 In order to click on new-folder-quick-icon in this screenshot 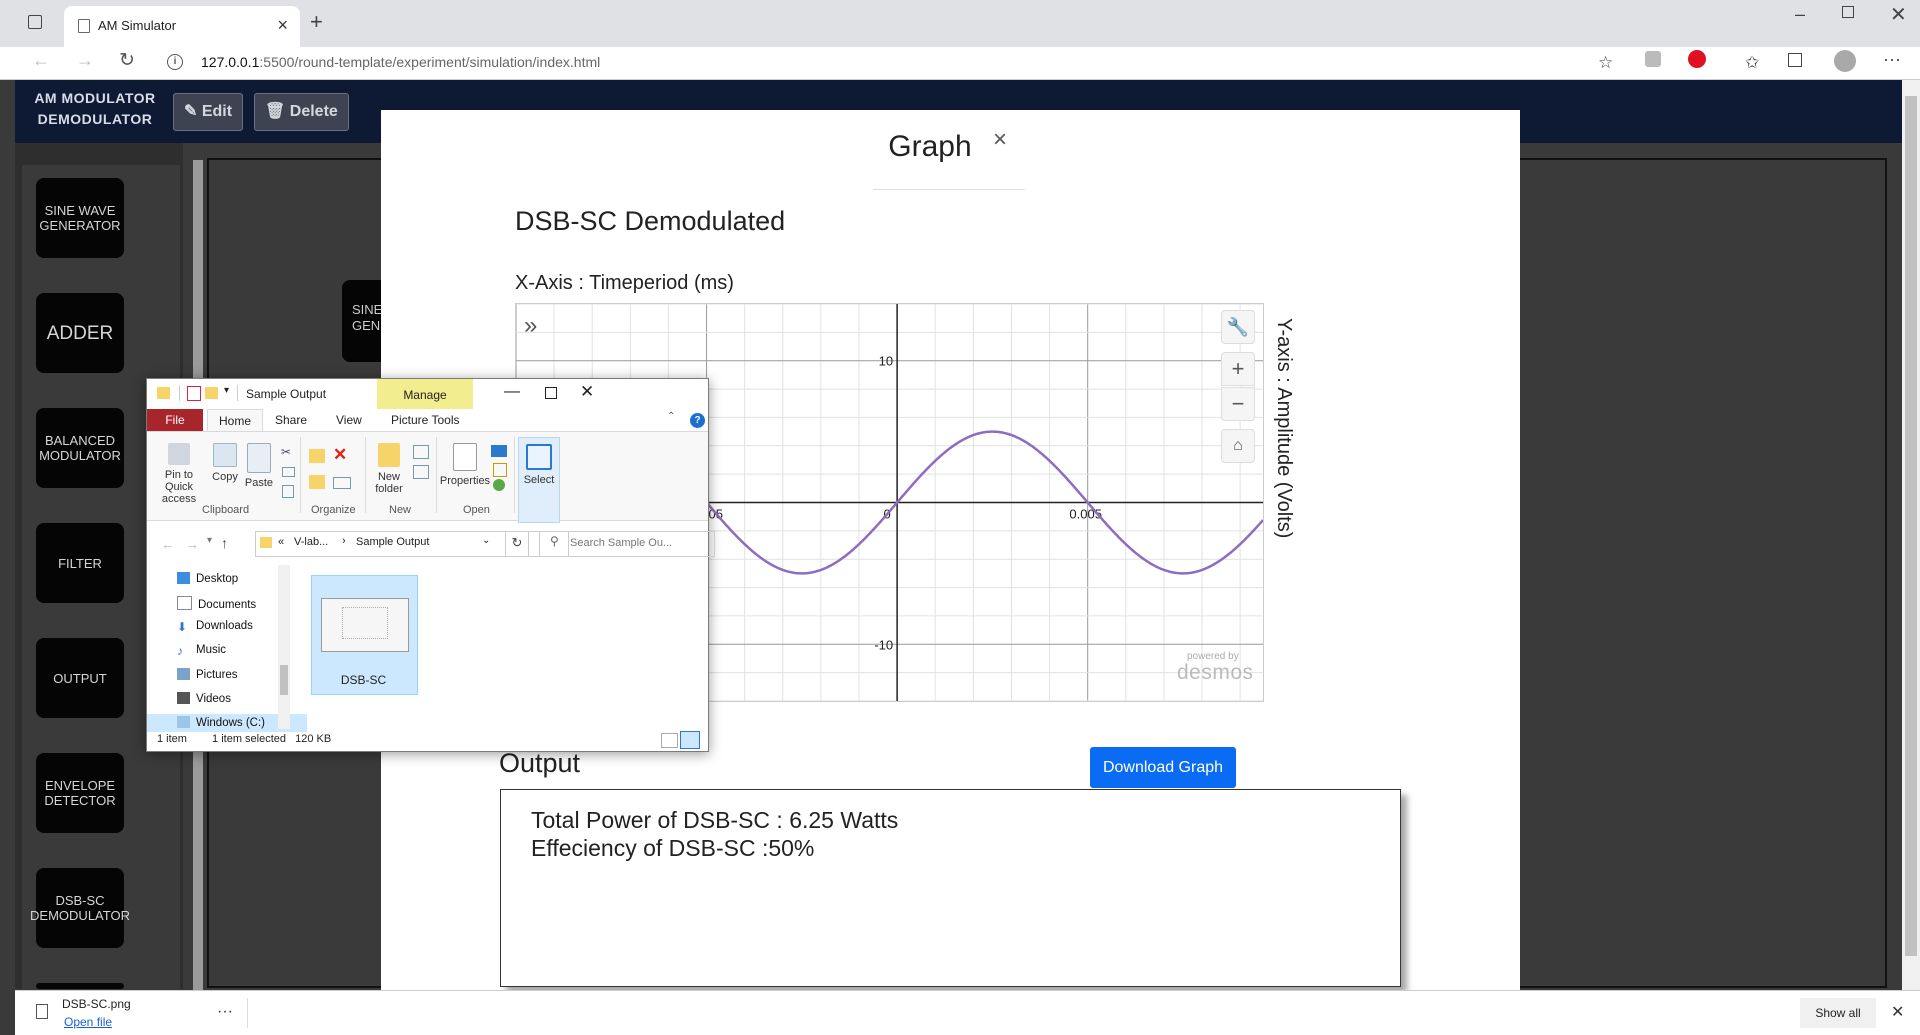, I will do `click(211, 393)`.